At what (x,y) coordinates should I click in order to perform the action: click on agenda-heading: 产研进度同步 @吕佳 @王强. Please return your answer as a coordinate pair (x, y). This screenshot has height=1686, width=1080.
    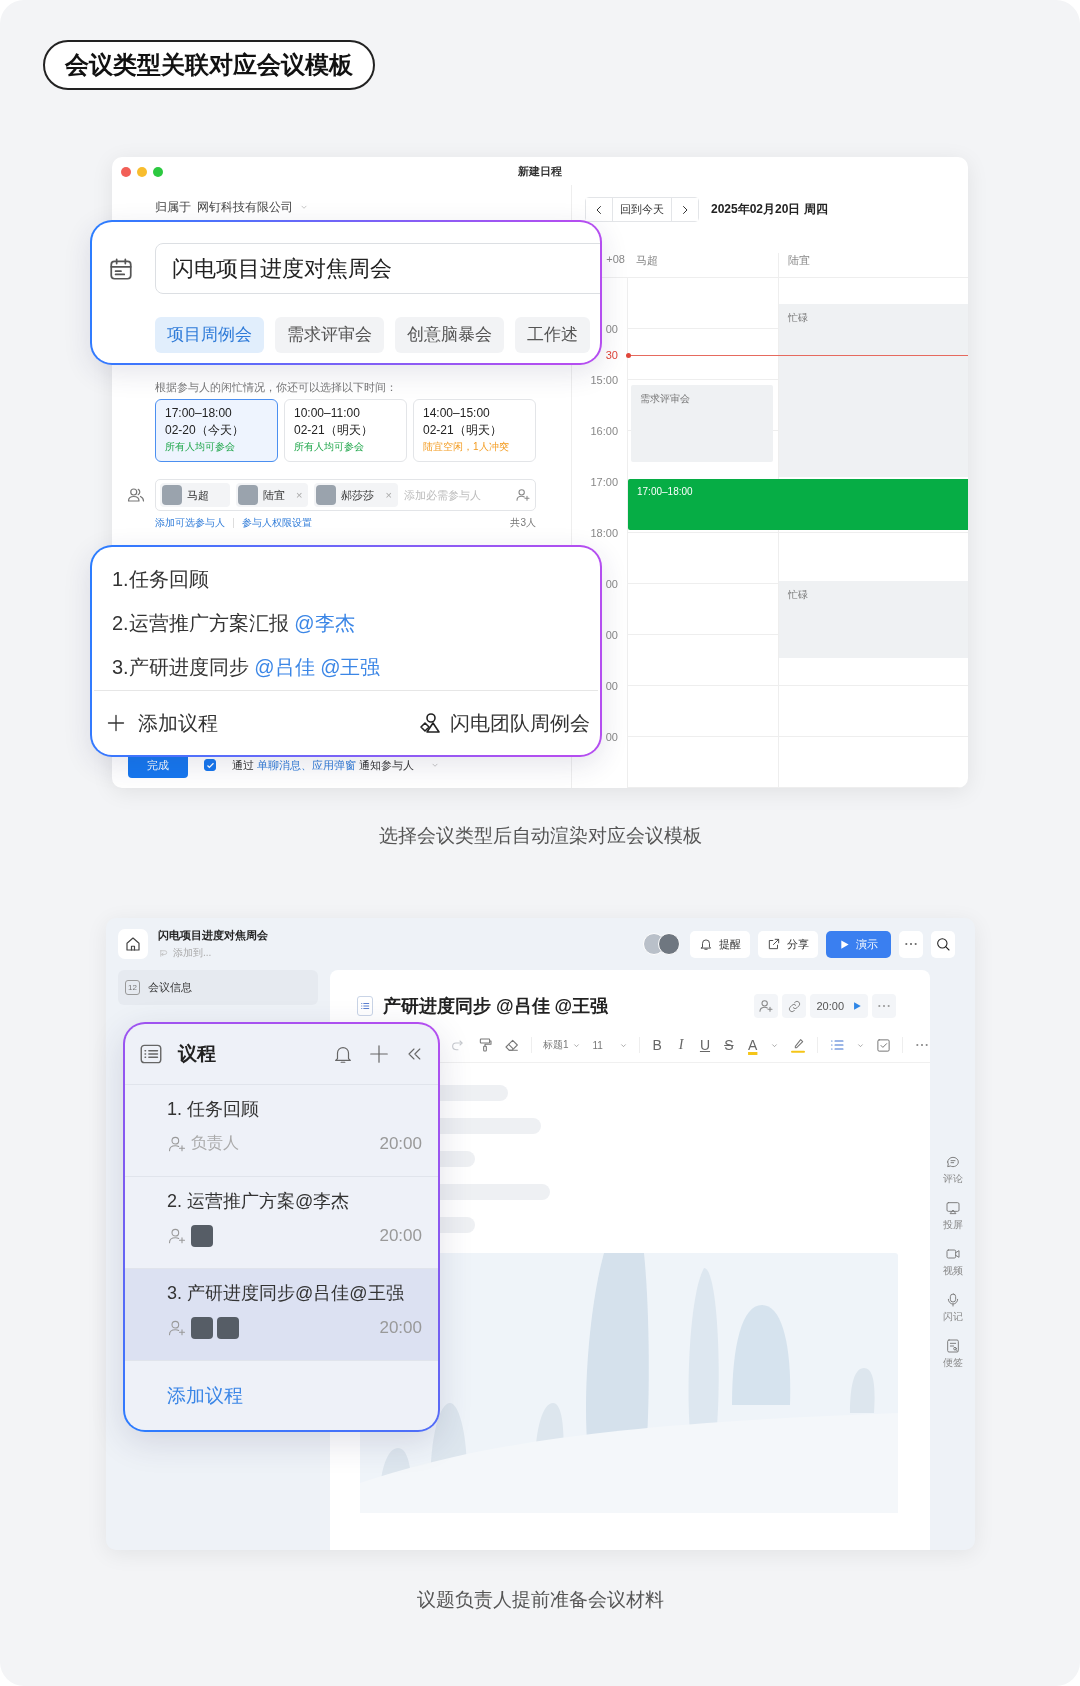
    Looking at the image, I should click on (496, 1006).